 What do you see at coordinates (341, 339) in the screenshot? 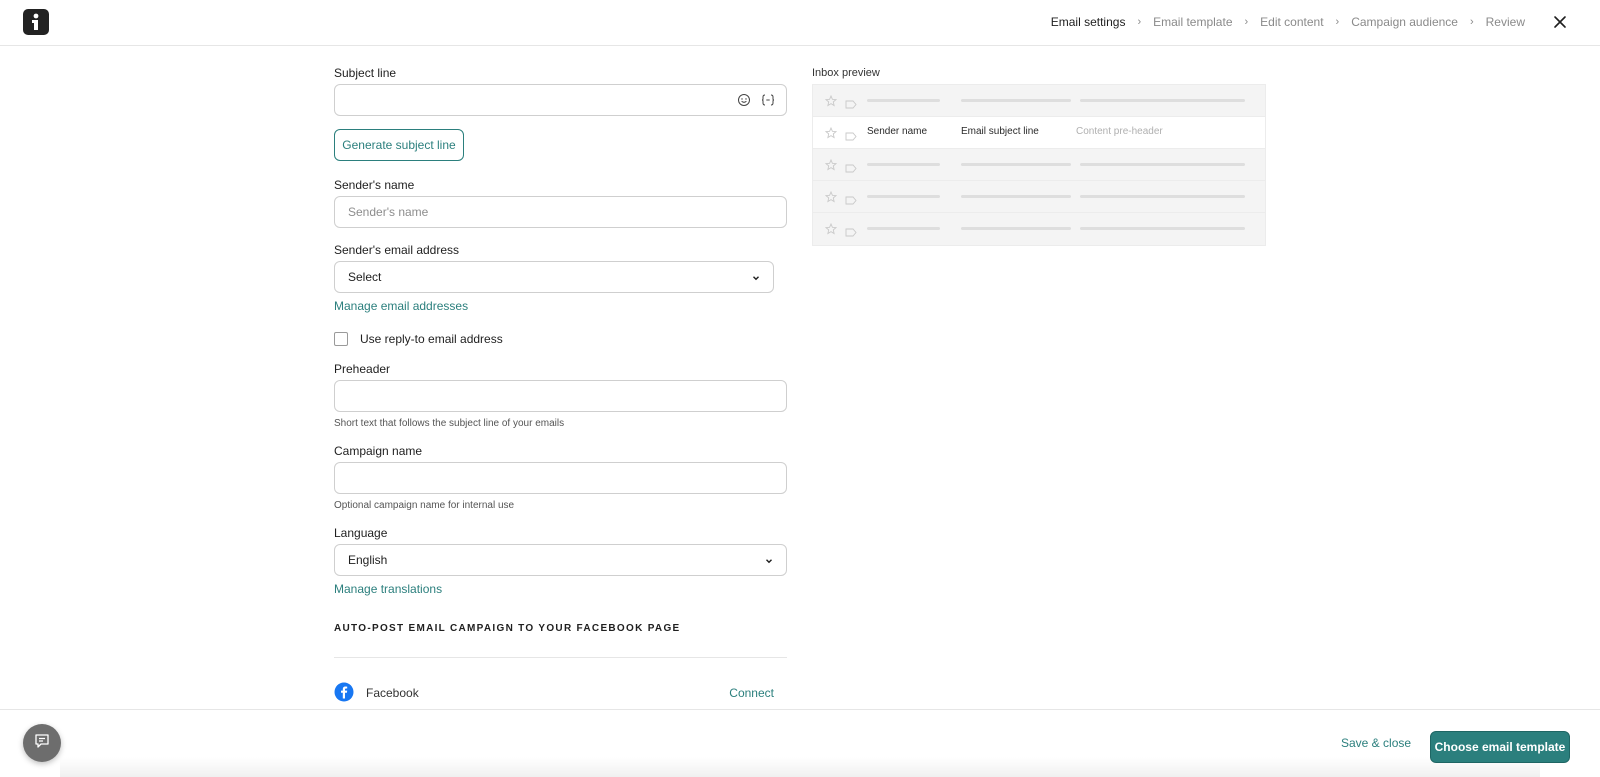
I see `reply-to-checkbox` at bounding box center [341, 339].